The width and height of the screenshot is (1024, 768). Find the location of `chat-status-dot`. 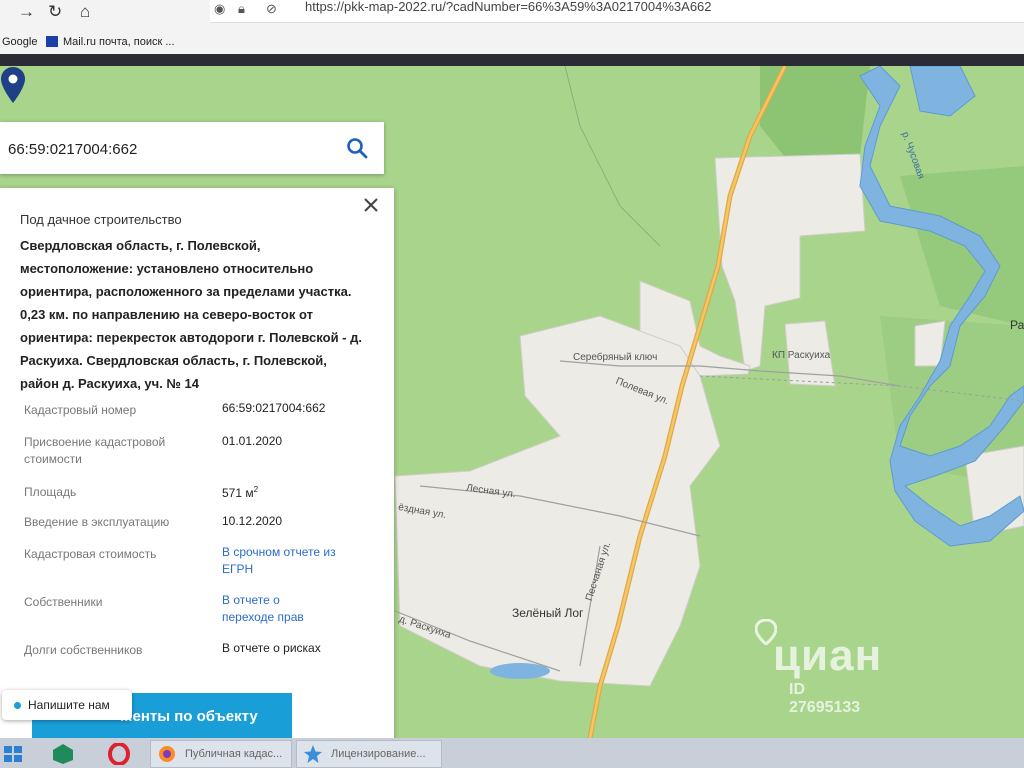

chat-status-dot is located at coordinates (17, 705).